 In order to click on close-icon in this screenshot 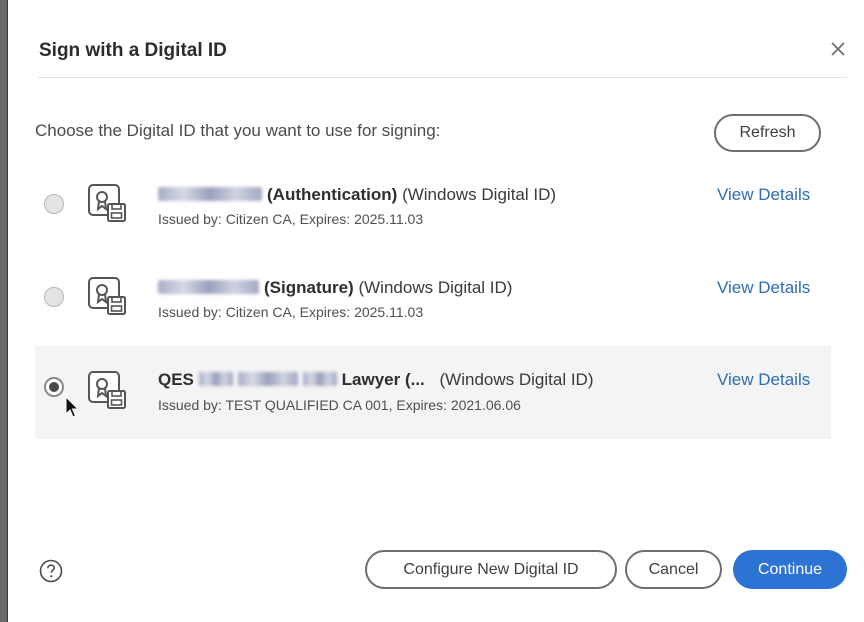, I will do `click(838, 49)`.